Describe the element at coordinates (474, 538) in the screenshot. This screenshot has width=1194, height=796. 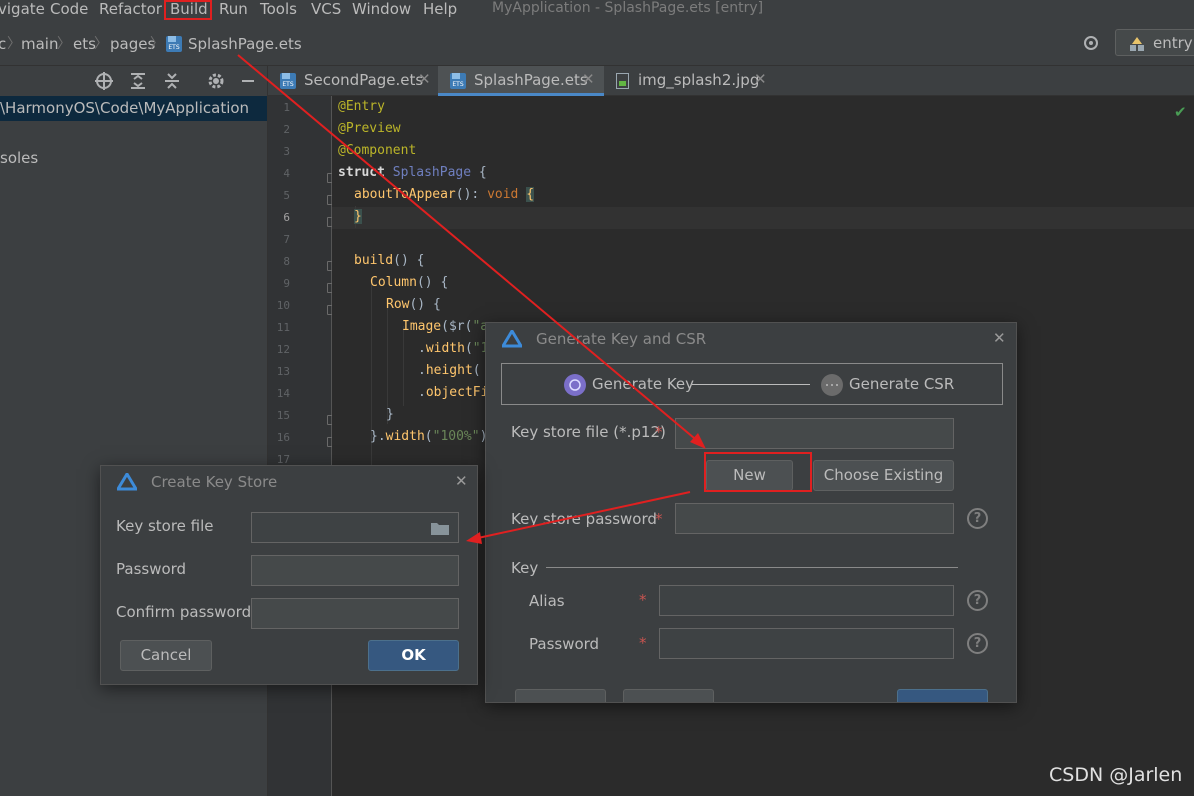
I see `arrowhead-icon` at that location.